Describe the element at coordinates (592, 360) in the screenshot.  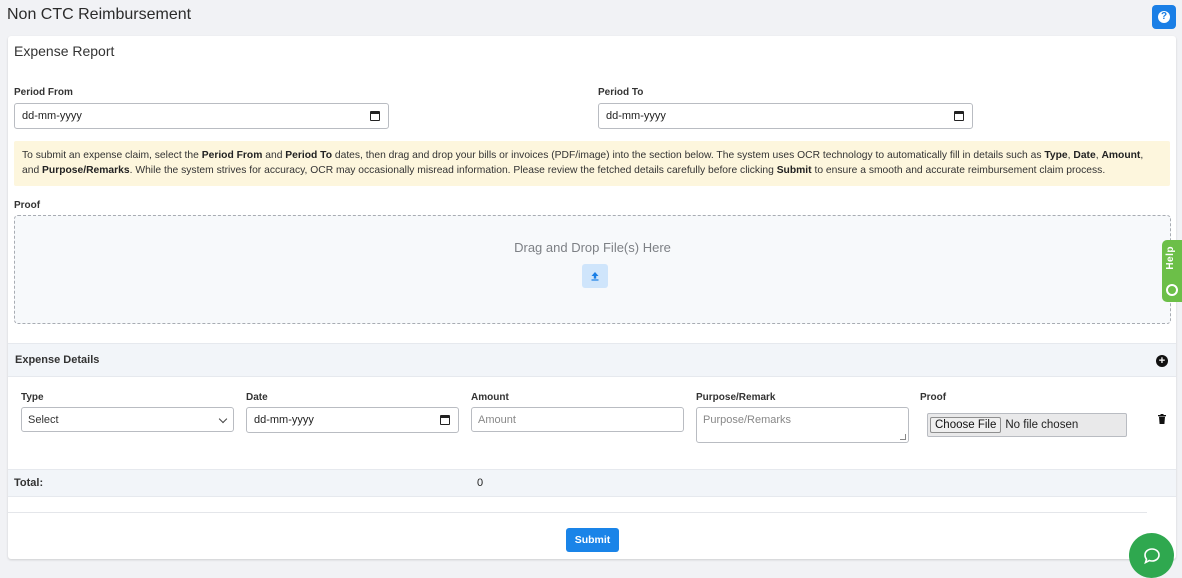
I see `expense-details-header: Expense Details +` at that location.